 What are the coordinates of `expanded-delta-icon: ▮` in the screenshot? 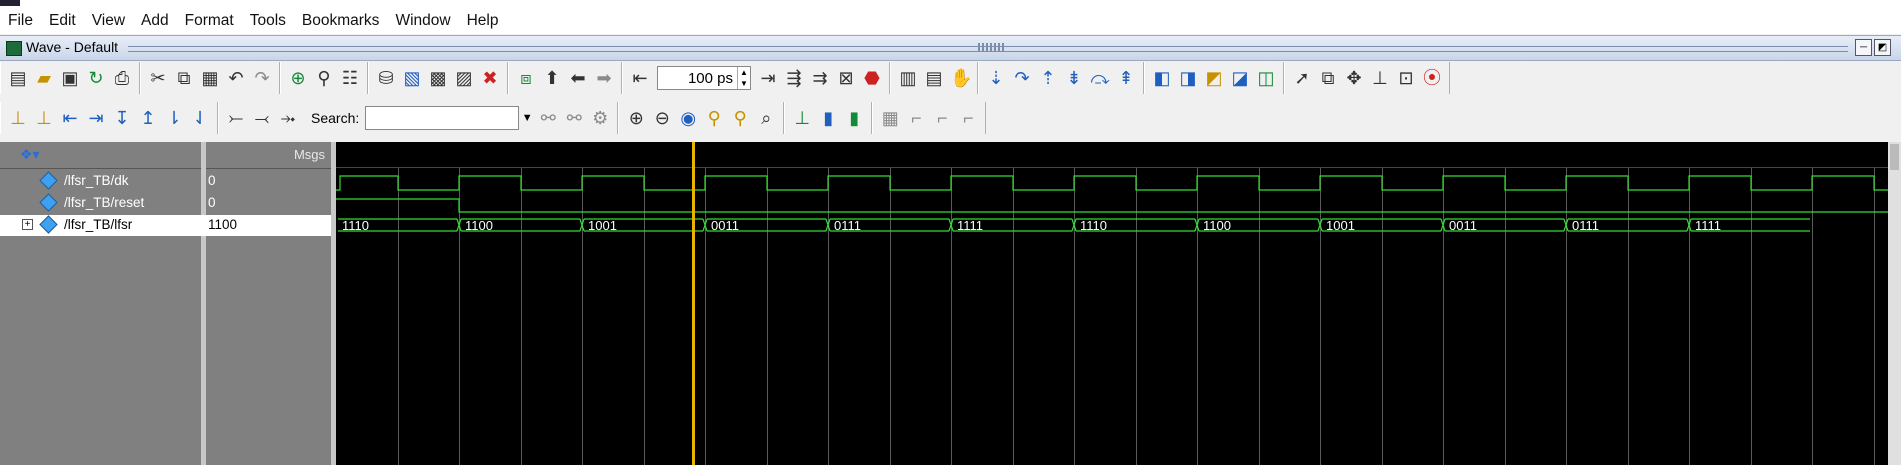 It's located at (854, 118).